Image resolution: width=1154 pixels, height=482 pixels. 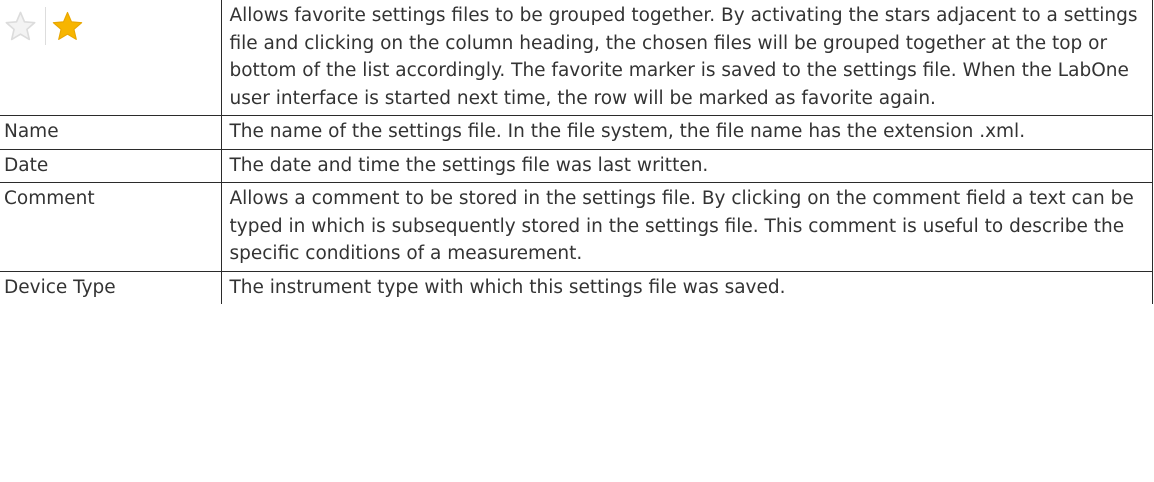 What do you see at coordinates (111, 165) in the screenshot?
I see `term-date: Date` at bounding box center [111, 165].